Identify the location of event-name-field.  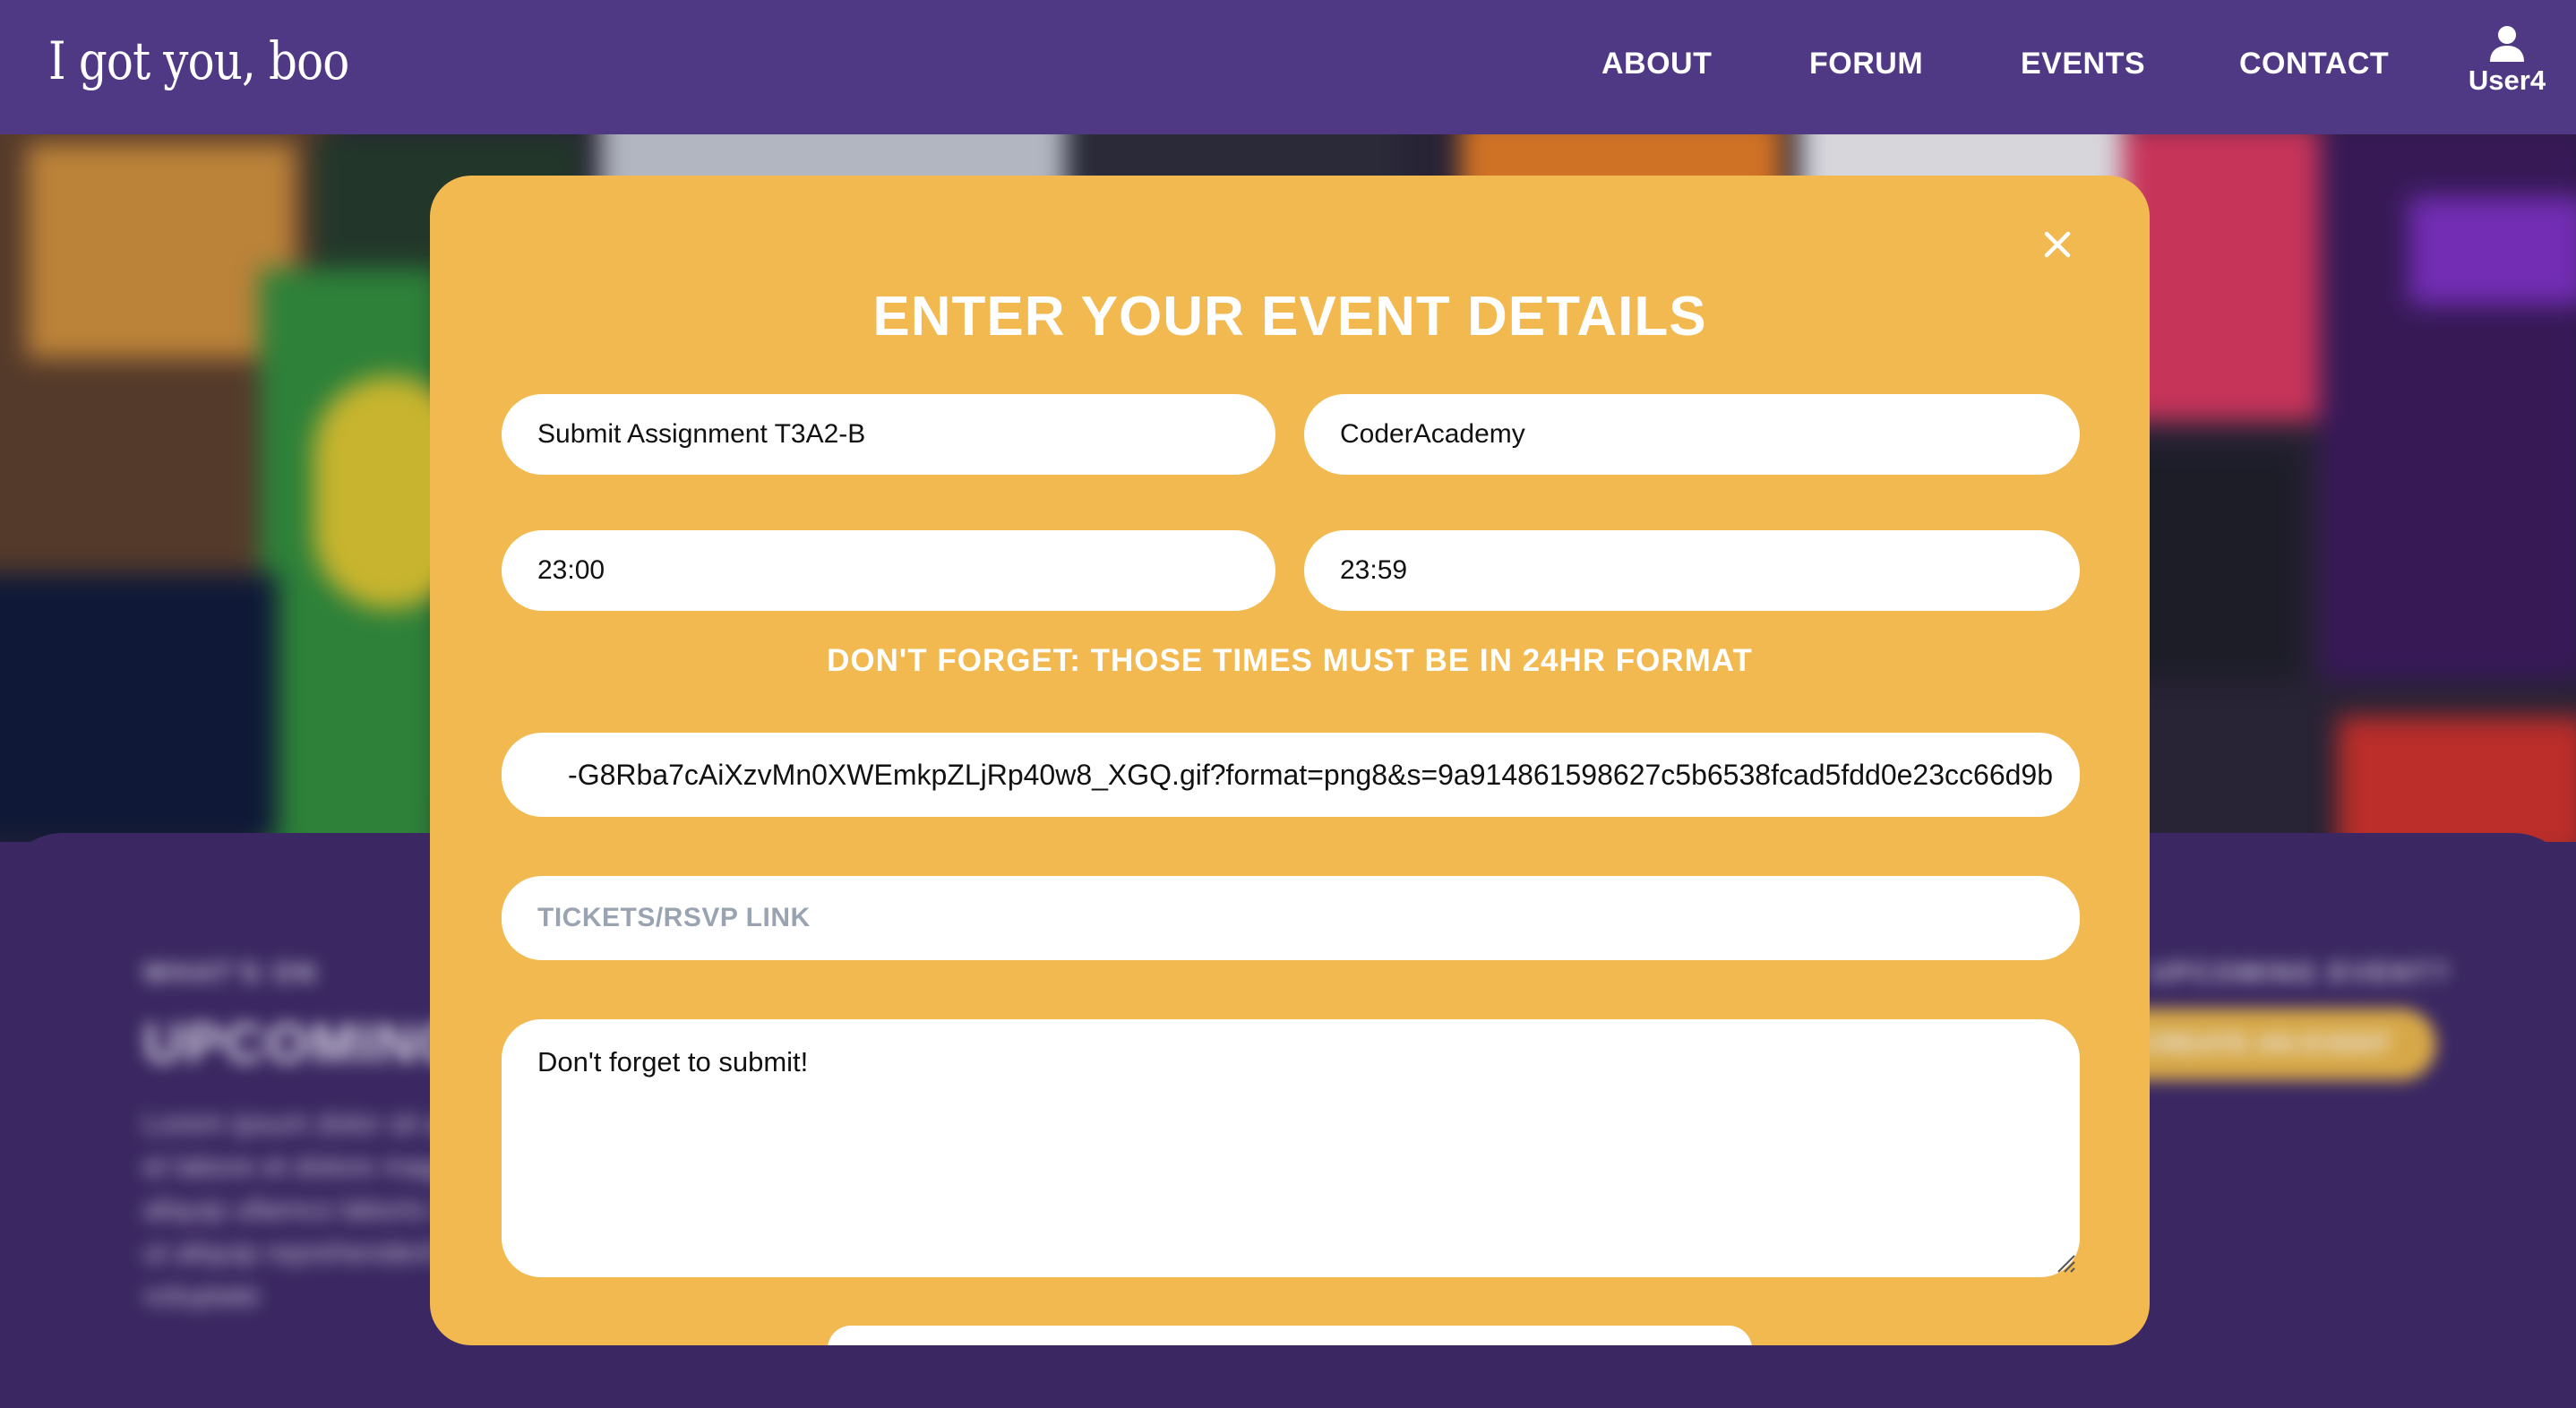
(888, 434).